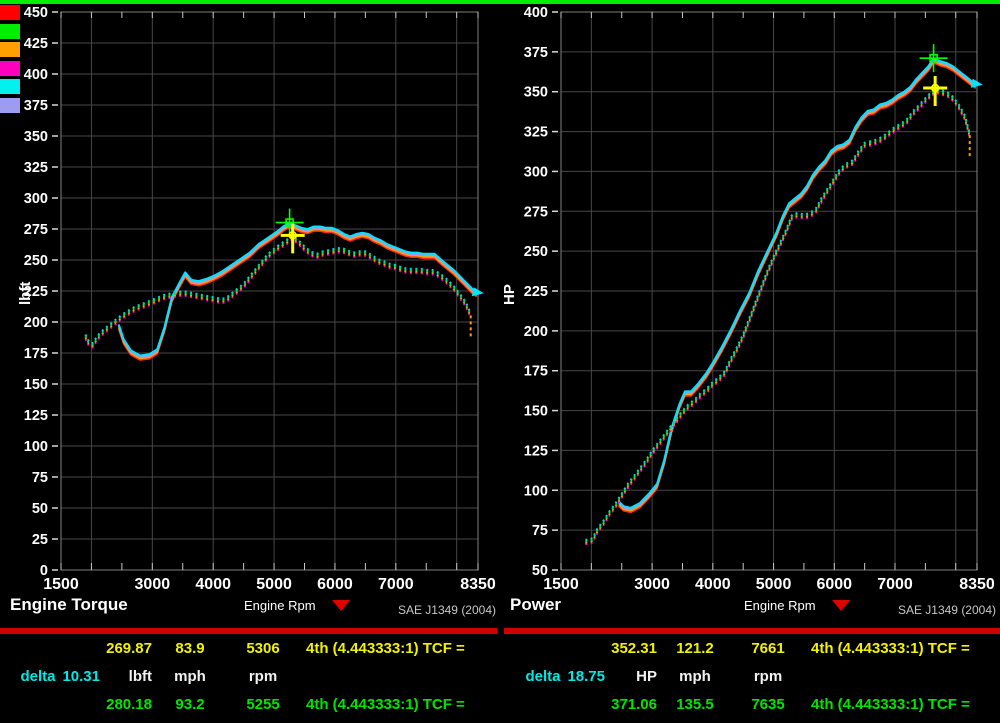 The height and width of the screenshot is (723, 1000). Describe the element at coordinates (509, 294) in the screenshot. I see `svg-text: HP` at that location.